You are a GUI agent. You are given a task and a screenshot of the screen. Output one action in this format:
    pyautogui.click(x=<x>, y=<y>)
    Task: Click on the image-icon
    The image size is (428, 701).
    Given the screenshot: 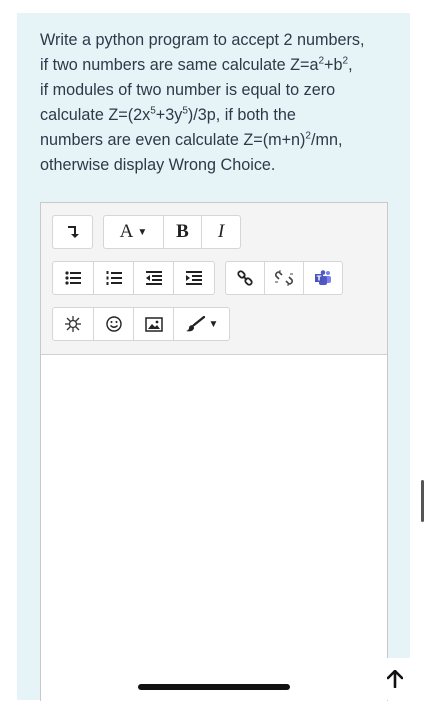 What is the action you would take?
    pyautogui.click(x=153, y=324)
    